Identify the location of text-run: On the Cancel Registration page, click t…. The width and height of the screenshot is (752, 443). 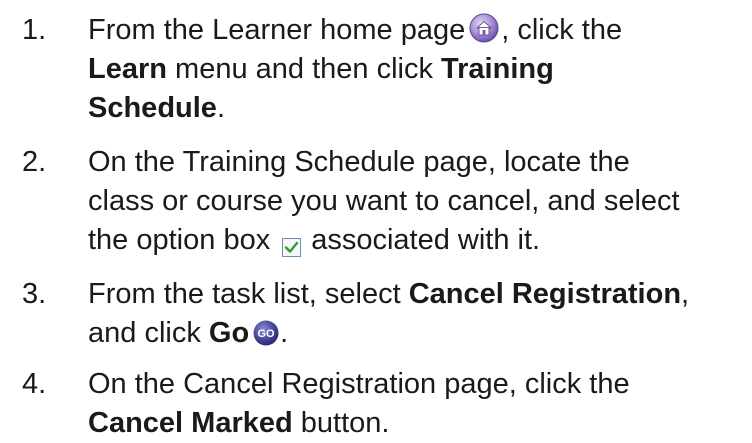
(359, 384).